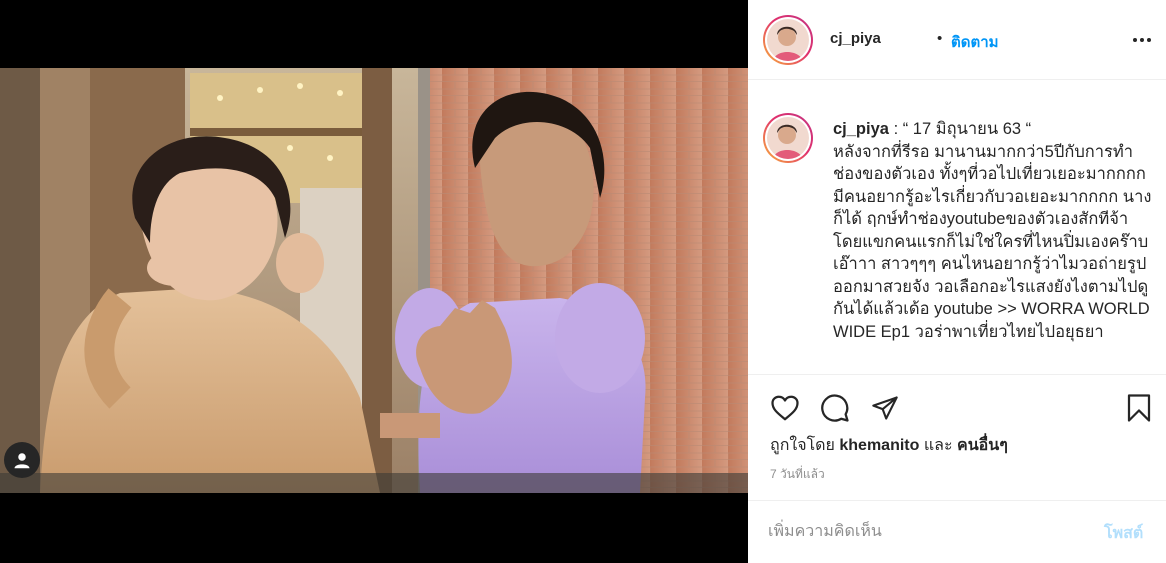 The image size is (1166, 563). Describe the element at coordinates (982, 445) in the screenshot. I see `other-likers-link: คนอื่นๆ` at that location.